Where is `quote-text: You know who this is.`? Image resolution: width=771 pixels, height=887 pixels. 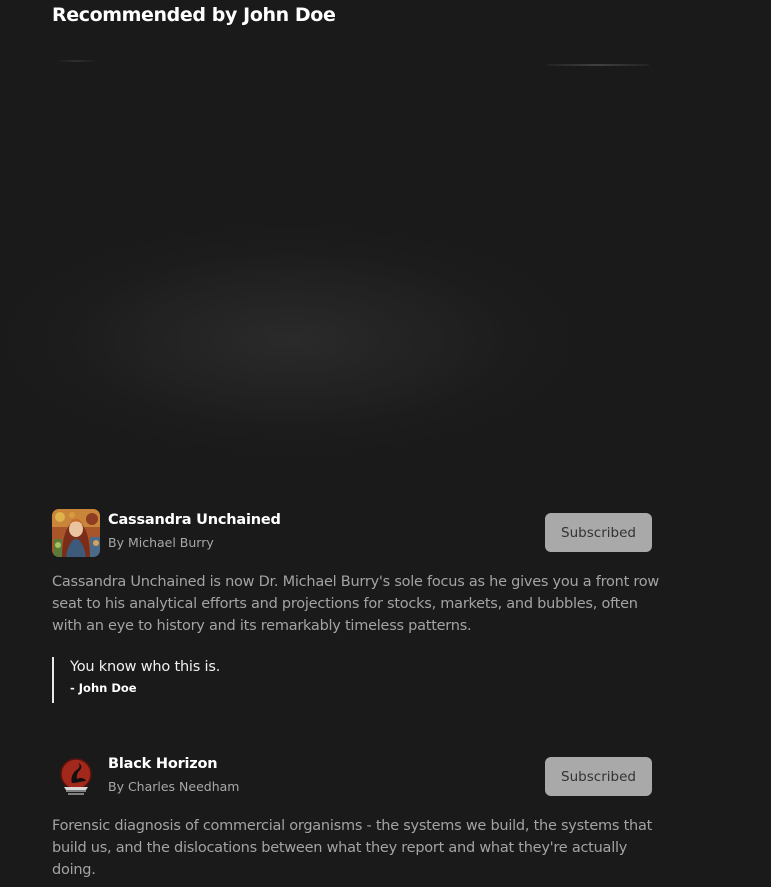 quote-text: You know who this is. is located at coordinates (145, 667).